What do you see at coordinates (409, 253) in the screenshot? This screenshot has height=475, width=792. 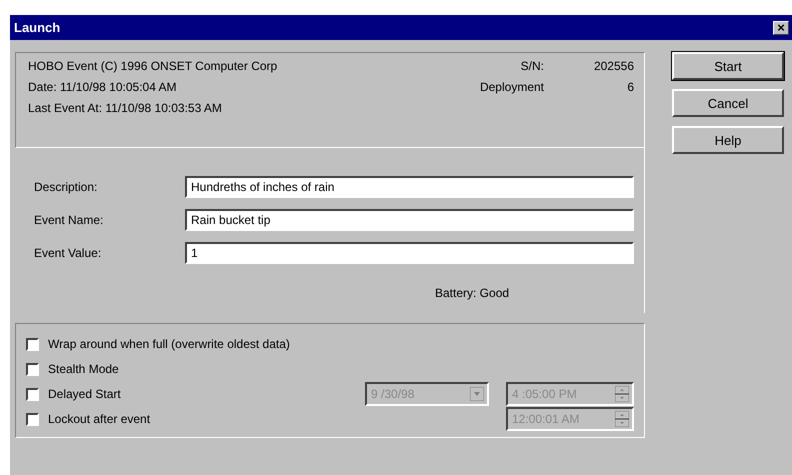 I see `text-field: 1` at bounding box center [409, 253].